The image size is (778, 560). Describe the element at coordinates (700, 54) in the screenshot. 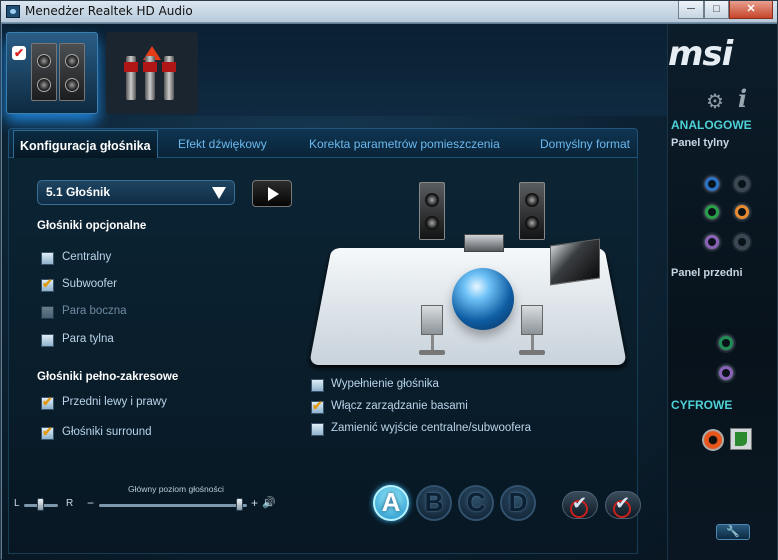

I see `msi-logo: msi` at that location.